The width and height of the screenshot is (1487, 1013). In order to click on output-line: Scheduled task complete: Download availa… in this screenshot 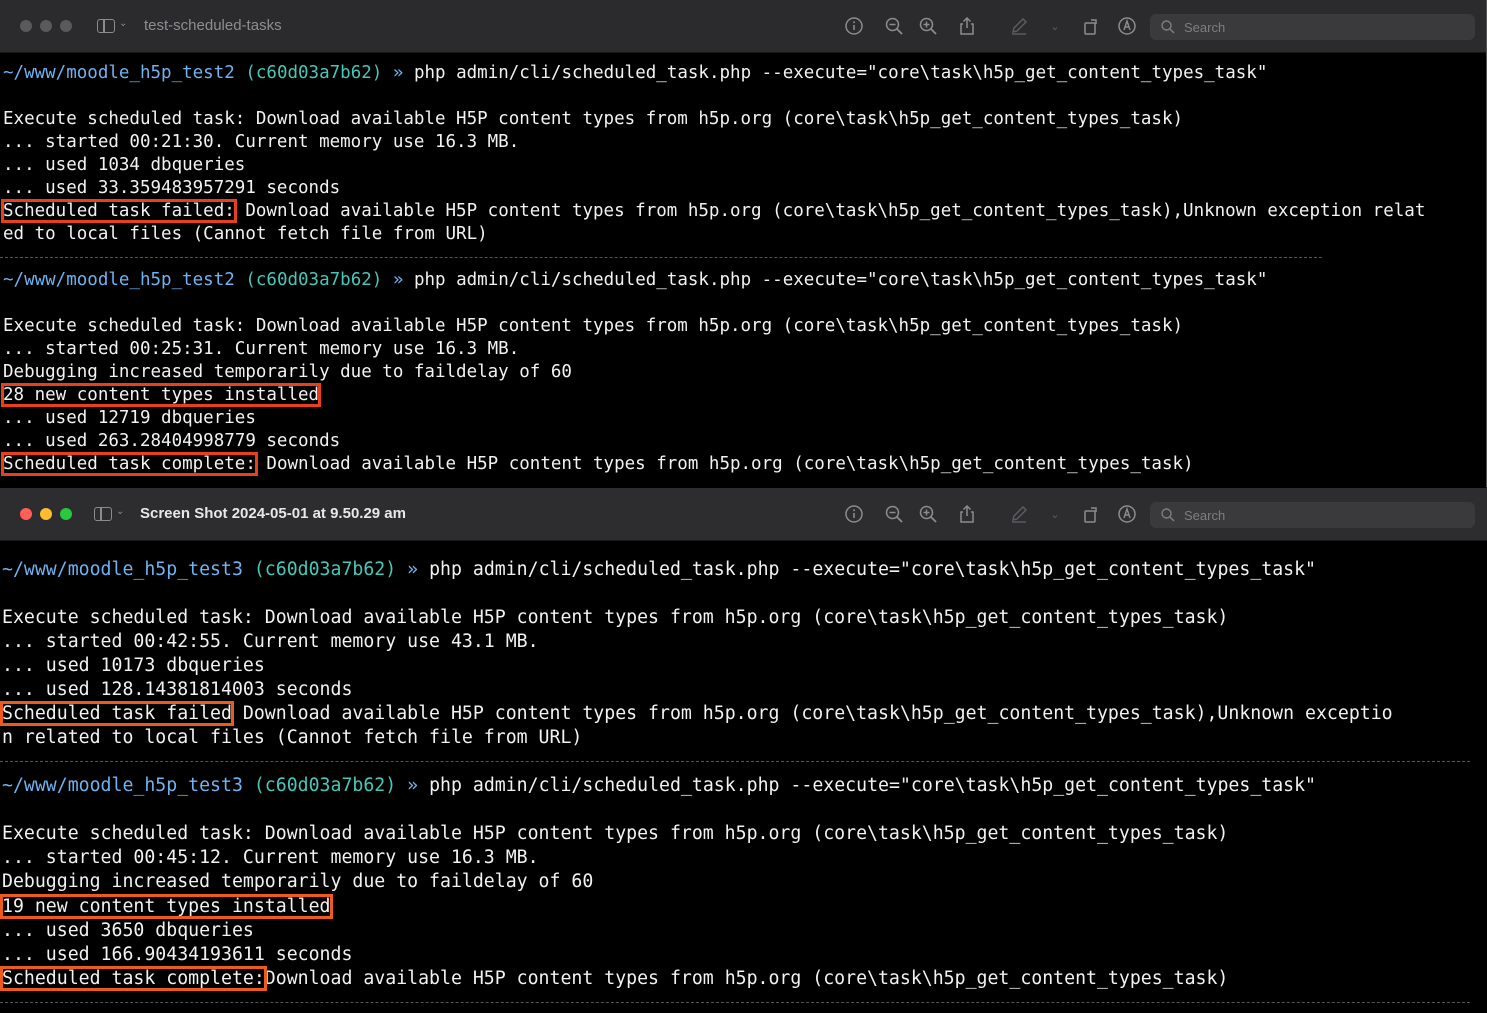, I will do `click(597, 464)`.